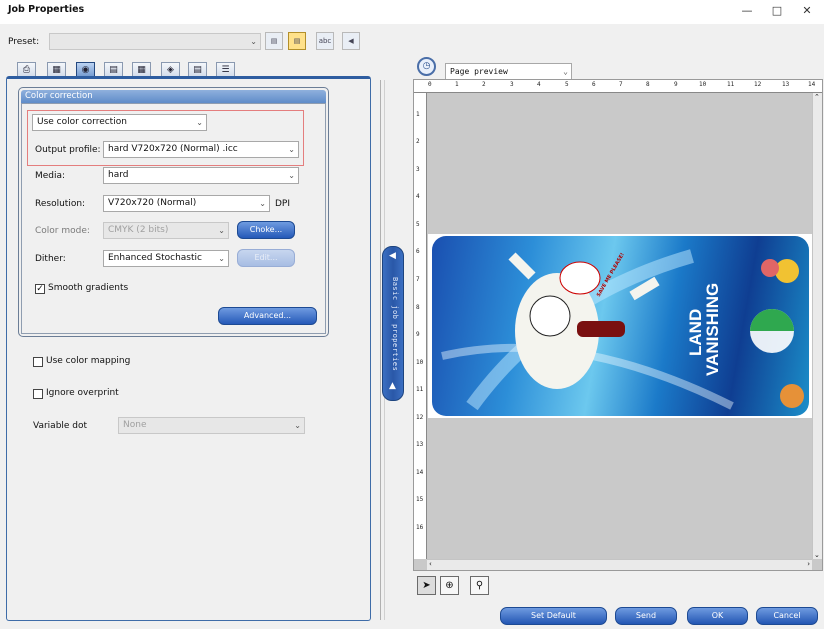  Describe the element at coordinates (786, 84) in the screenshot. I see `ruler-top-tick: 13` at that location.